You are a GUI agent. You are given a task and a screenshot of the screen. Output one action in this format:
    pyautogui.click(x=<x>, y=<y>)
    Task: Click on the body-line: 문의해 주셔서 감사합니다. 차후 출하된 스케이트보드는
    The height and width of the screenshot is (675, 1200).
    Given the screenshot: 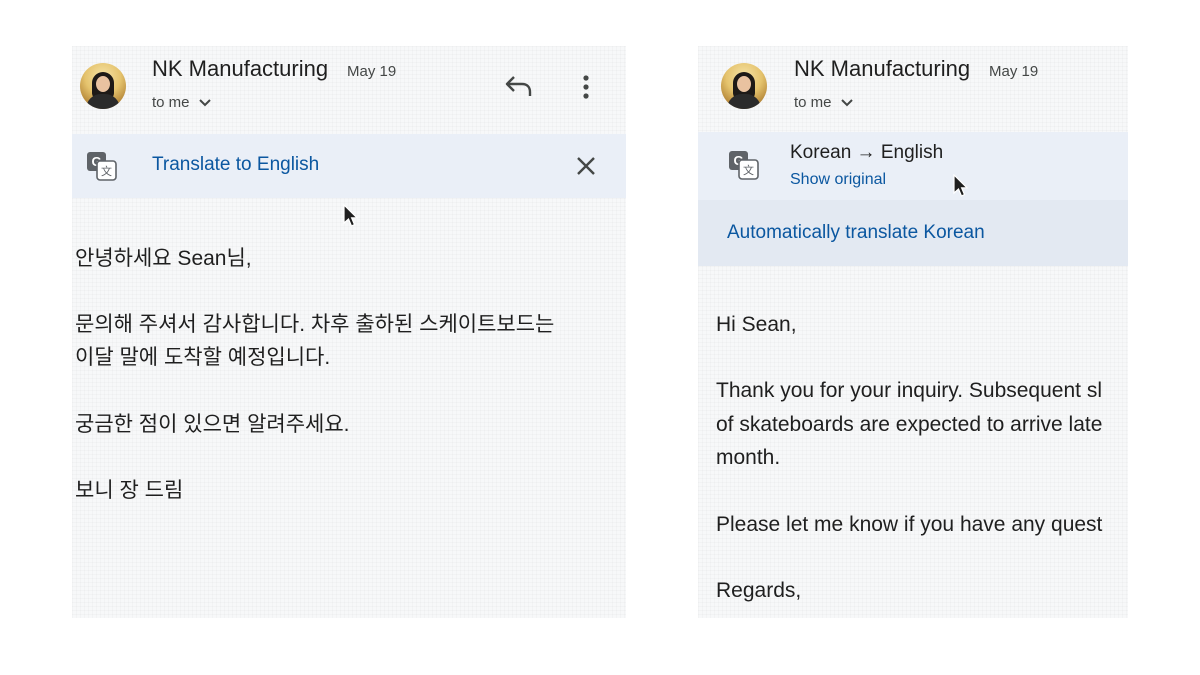 What is the action you would take?
    pyautogui.click(x=315, y=324)
    